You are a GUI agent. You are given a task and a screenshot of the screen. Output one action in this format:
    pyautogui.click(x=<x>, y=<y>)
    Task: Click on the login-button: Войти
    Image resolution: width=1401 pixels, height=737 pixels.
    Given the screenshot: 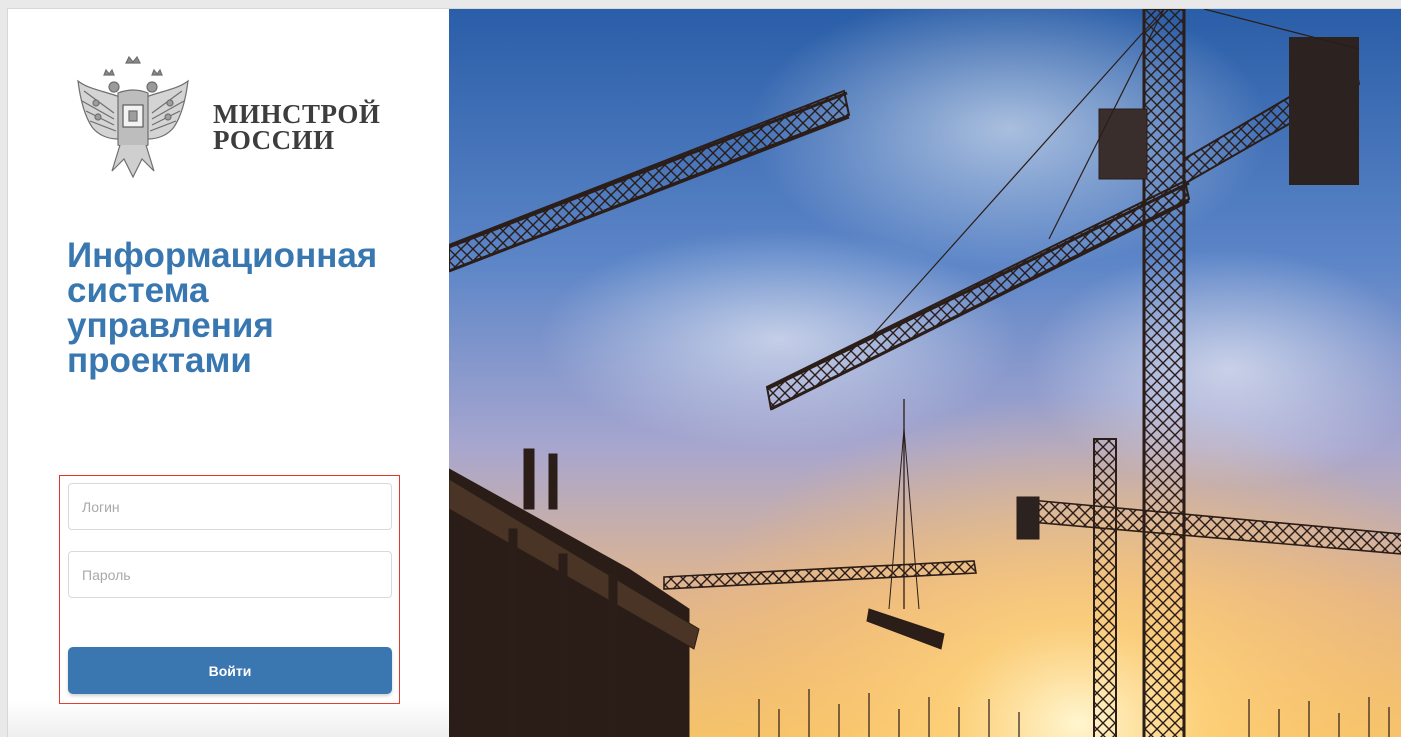 What is the action you would take?
    pyautogui.click(x=230, y=670)
    